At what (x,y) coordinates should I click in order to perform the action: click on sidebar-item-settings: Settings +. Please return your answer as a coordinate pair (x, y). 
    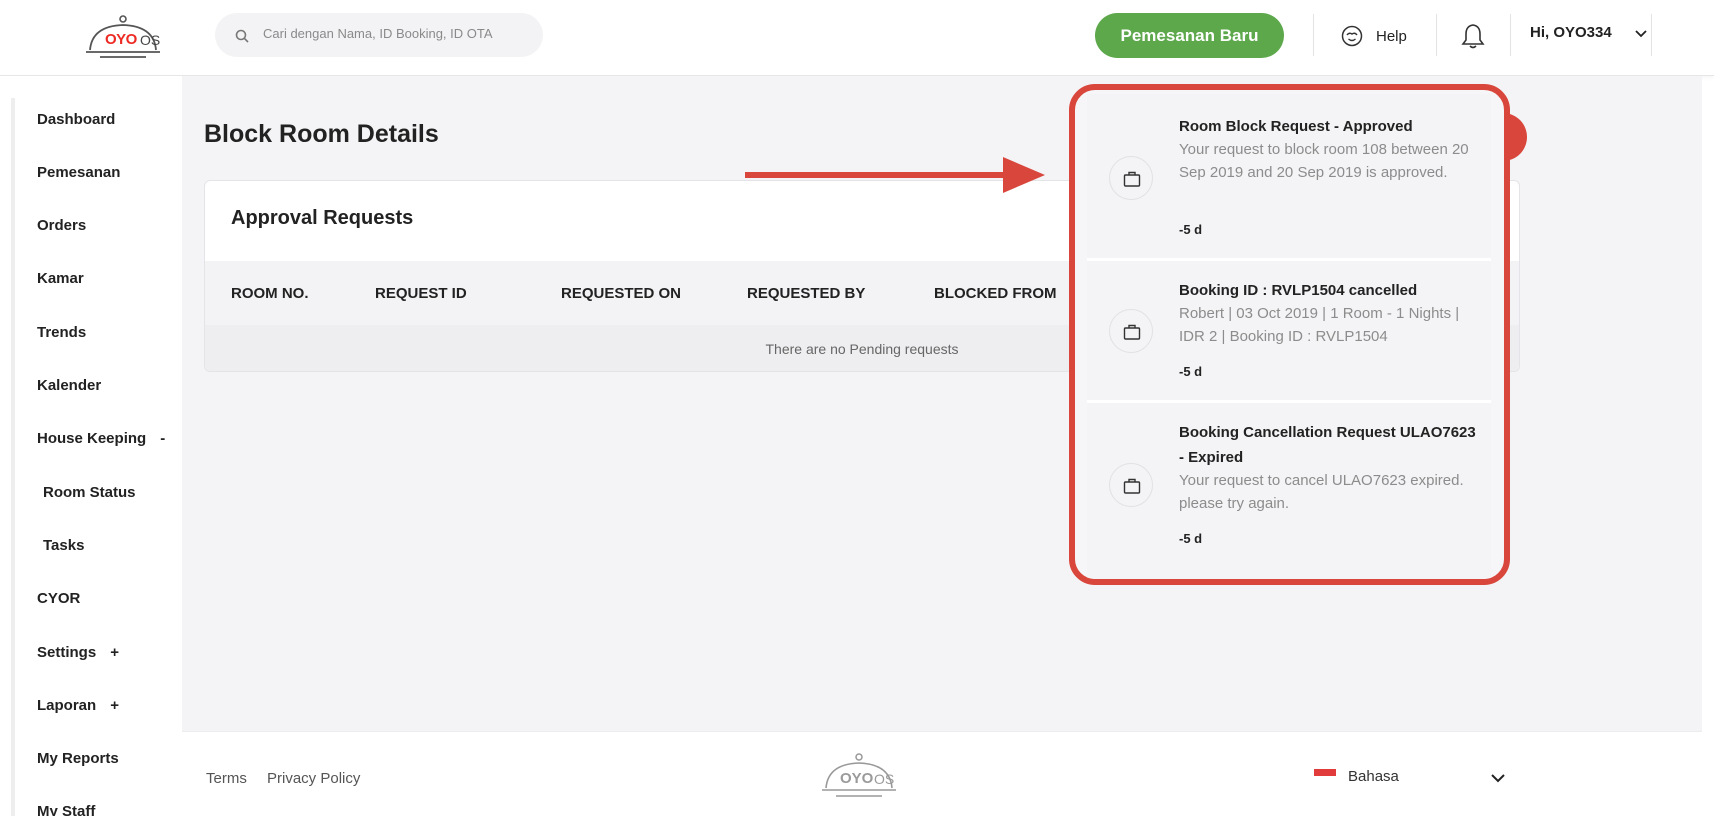
    Looking at the image, I should click on (78, 652).